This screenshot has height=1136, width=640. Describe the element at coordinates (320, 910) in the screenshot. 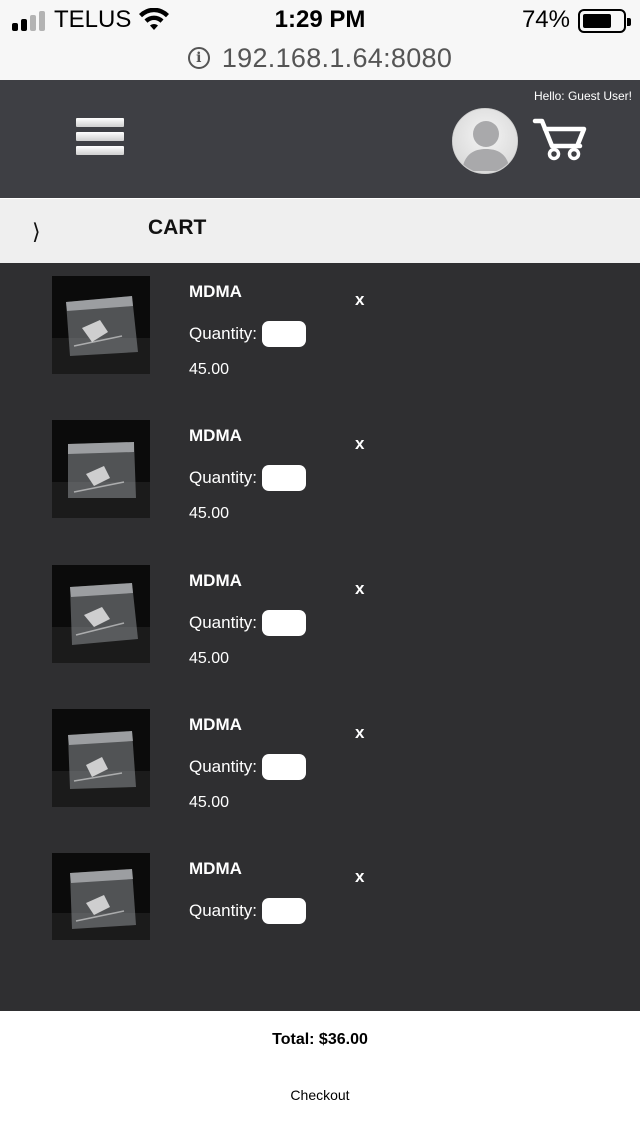

I see `cart-item: MDMA x Quantity:` at that location.